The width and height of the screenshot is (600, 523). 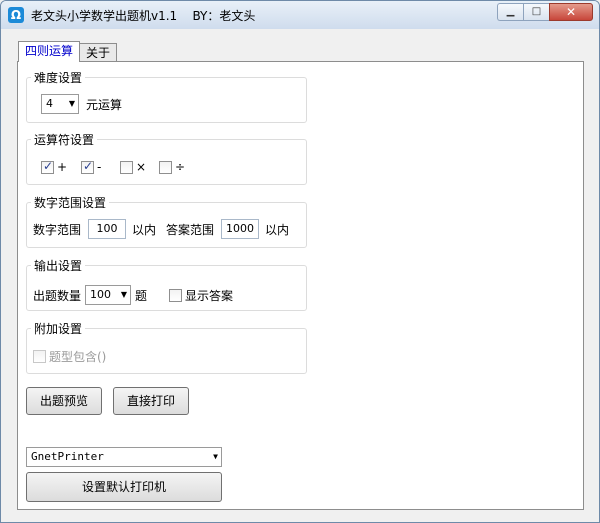 I want to click on output-row: 出题数量 100 ▼ 题 显示答案, so click(x=133, y=295).